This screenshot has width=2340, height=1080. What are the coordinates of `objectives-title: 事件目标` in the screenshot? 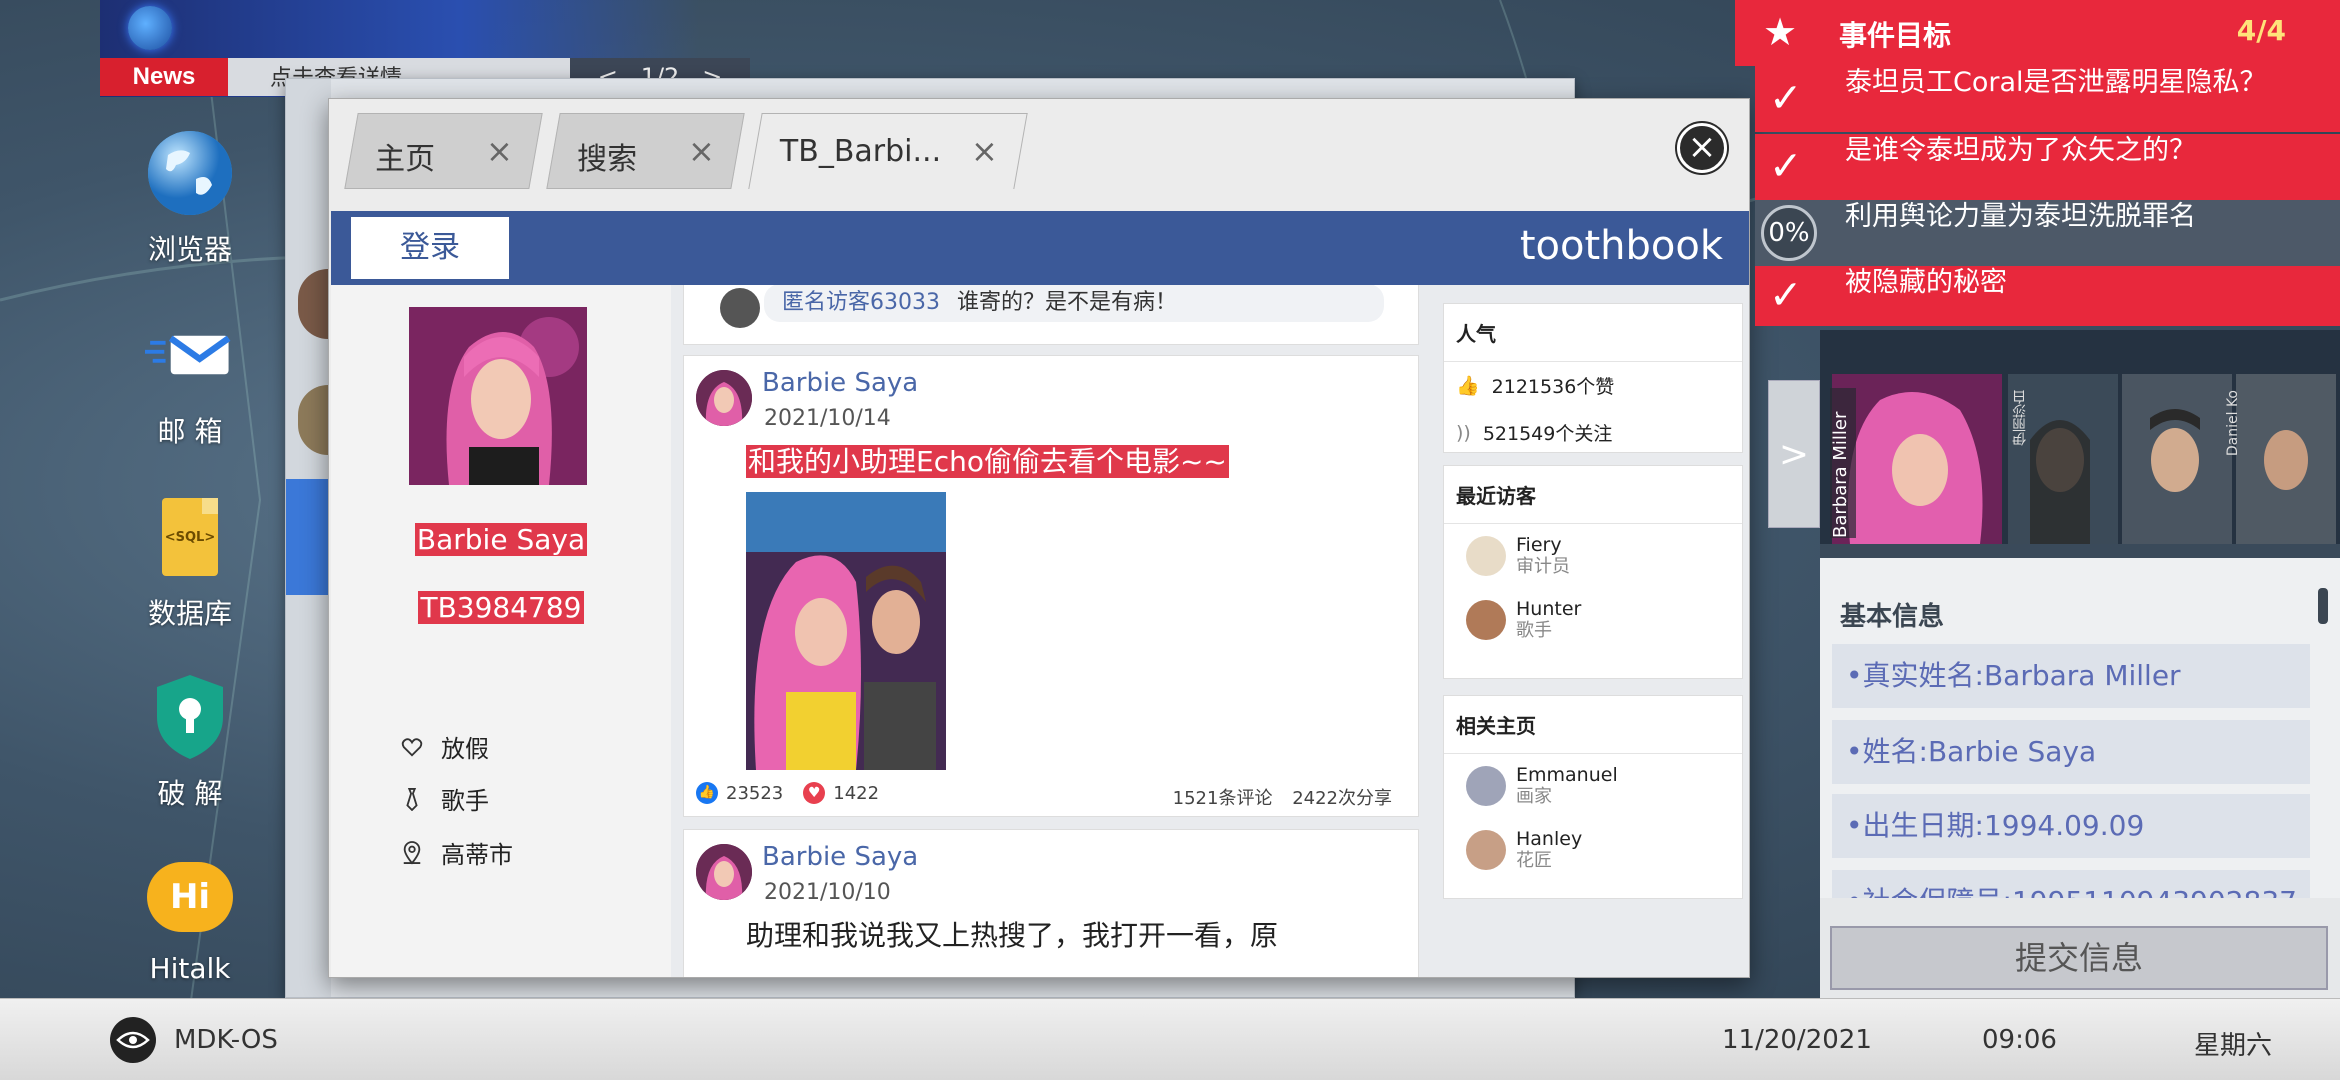 It's located at (1895, 35).